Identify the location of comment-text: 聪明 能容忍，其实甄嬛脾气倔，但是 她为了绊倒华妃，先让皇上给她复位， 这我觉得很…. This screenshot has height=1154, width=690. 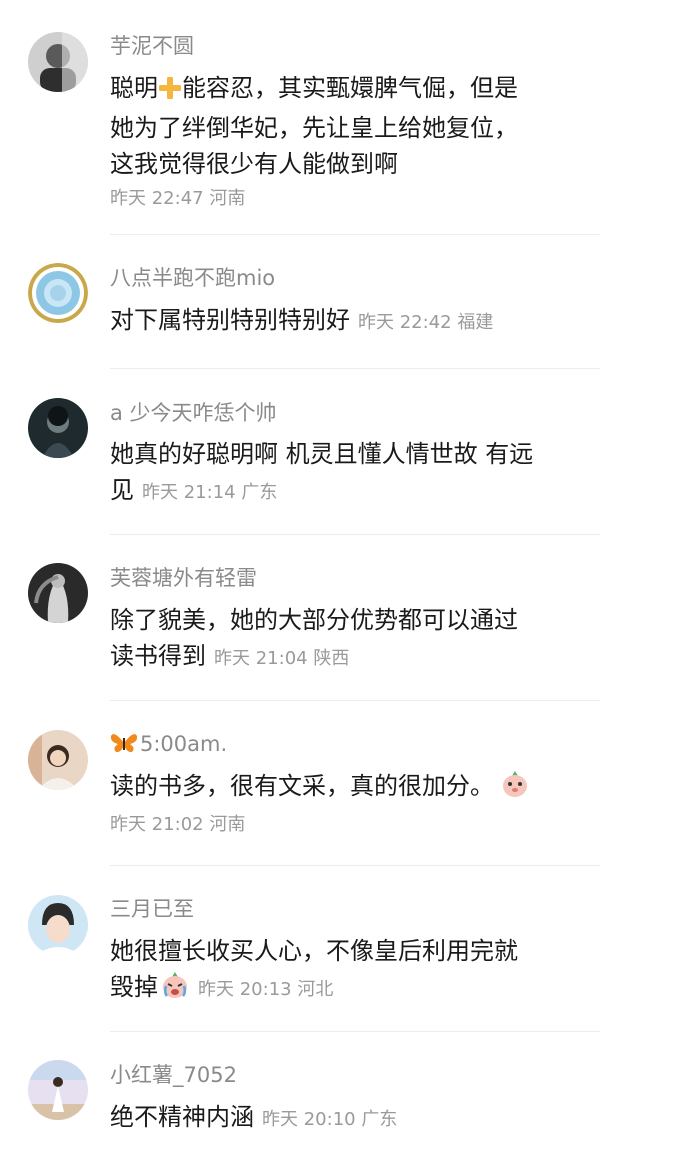
(360, 141).